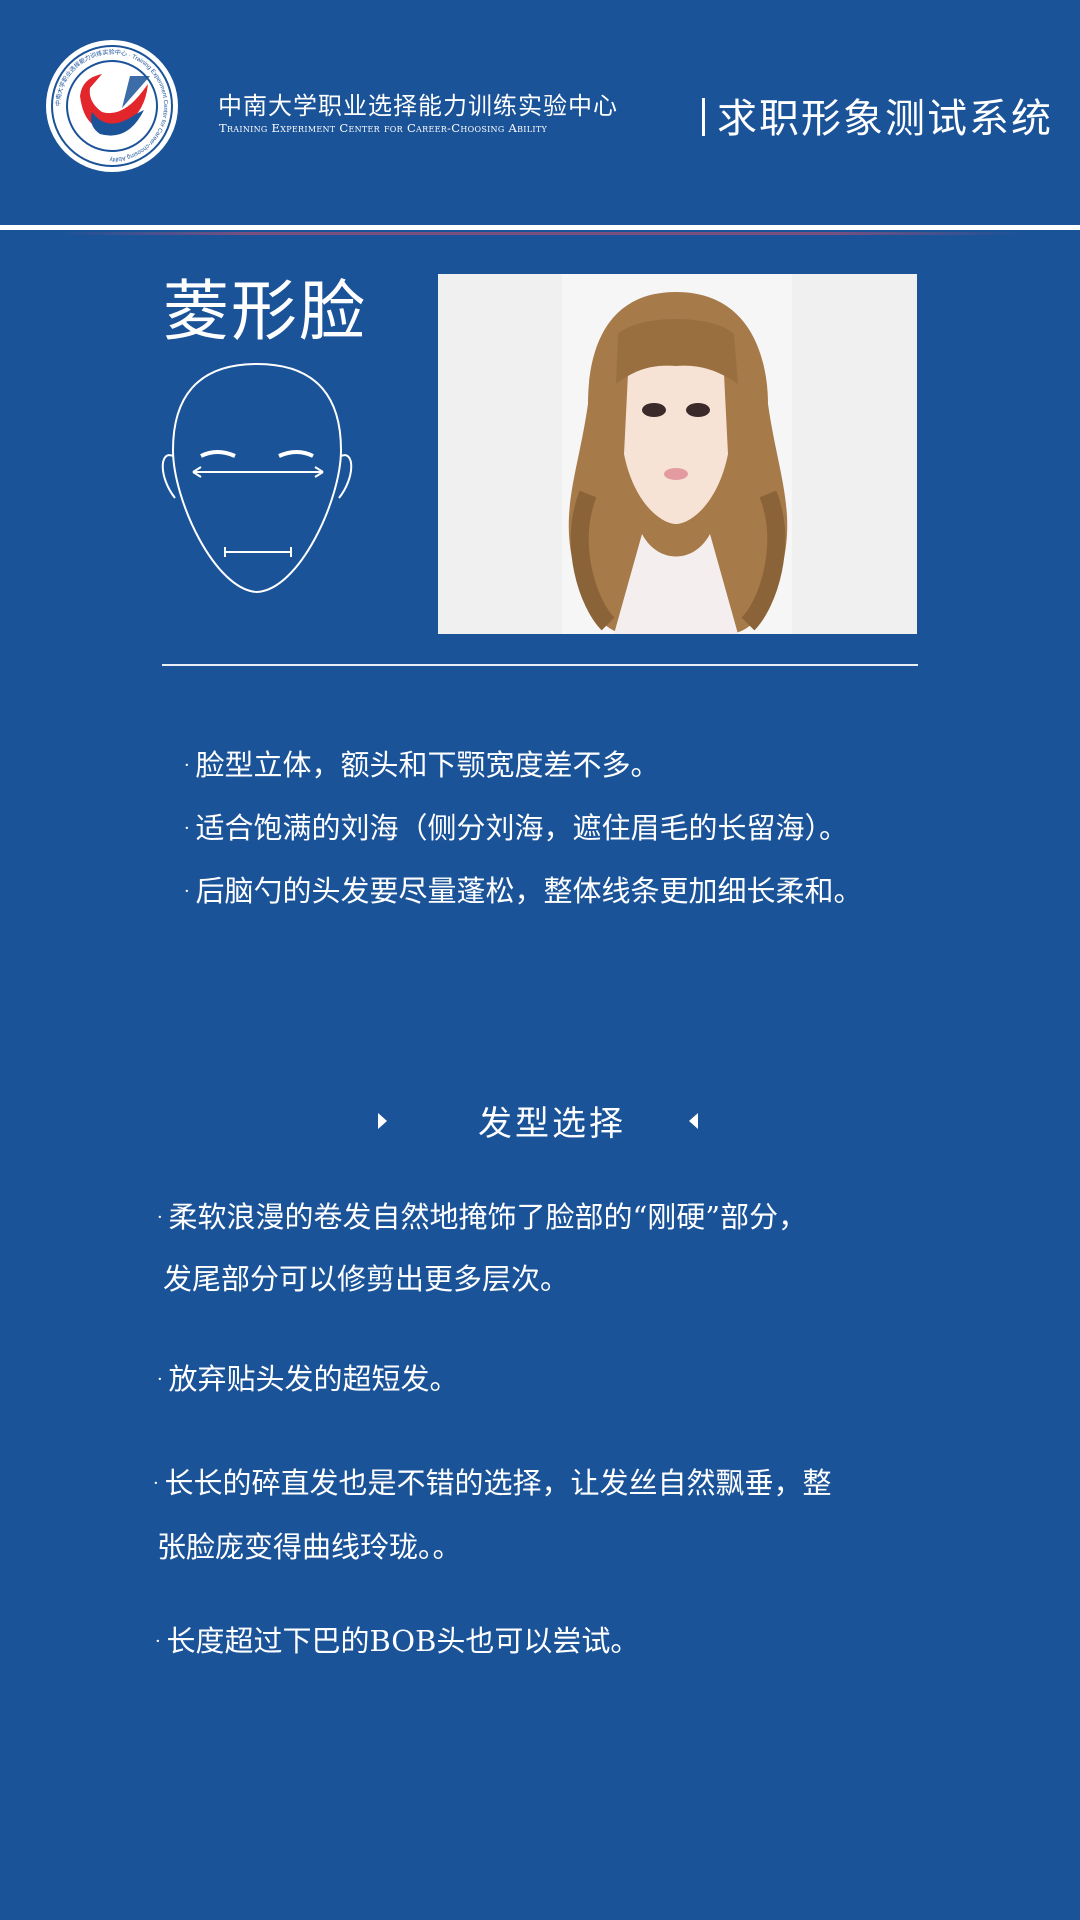 This screenshot has width=1080, height=1920. I want to click on hairstyle-heading: 发型选择, so click(538, 1121).